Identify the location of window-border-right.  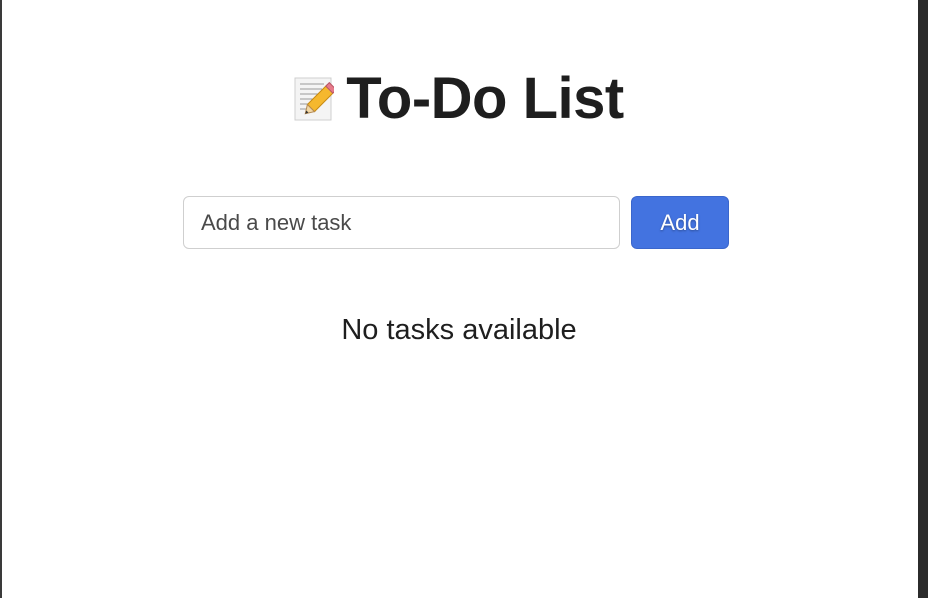
(923, 299).